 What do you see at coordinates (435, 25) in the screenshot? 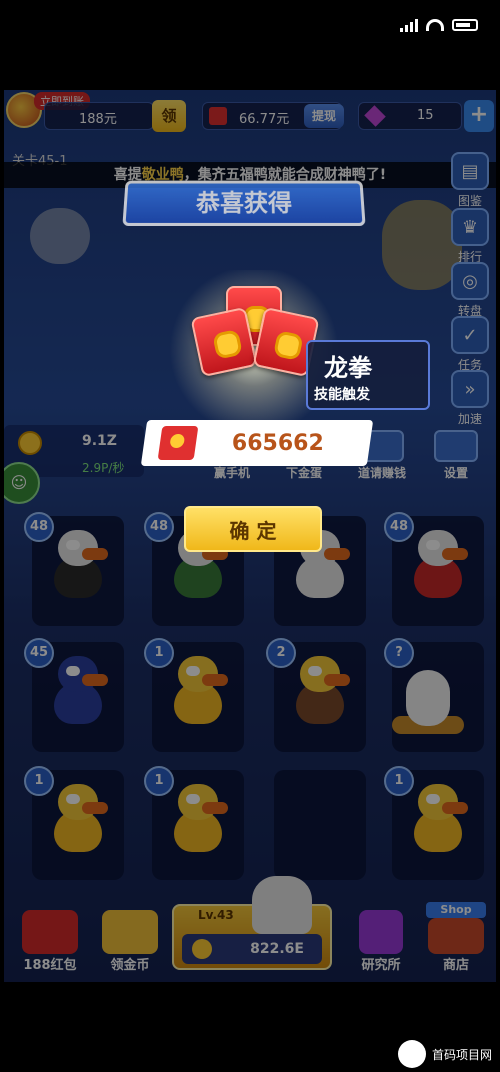
I see `wifi-icon` at bounding box center [435, 25].